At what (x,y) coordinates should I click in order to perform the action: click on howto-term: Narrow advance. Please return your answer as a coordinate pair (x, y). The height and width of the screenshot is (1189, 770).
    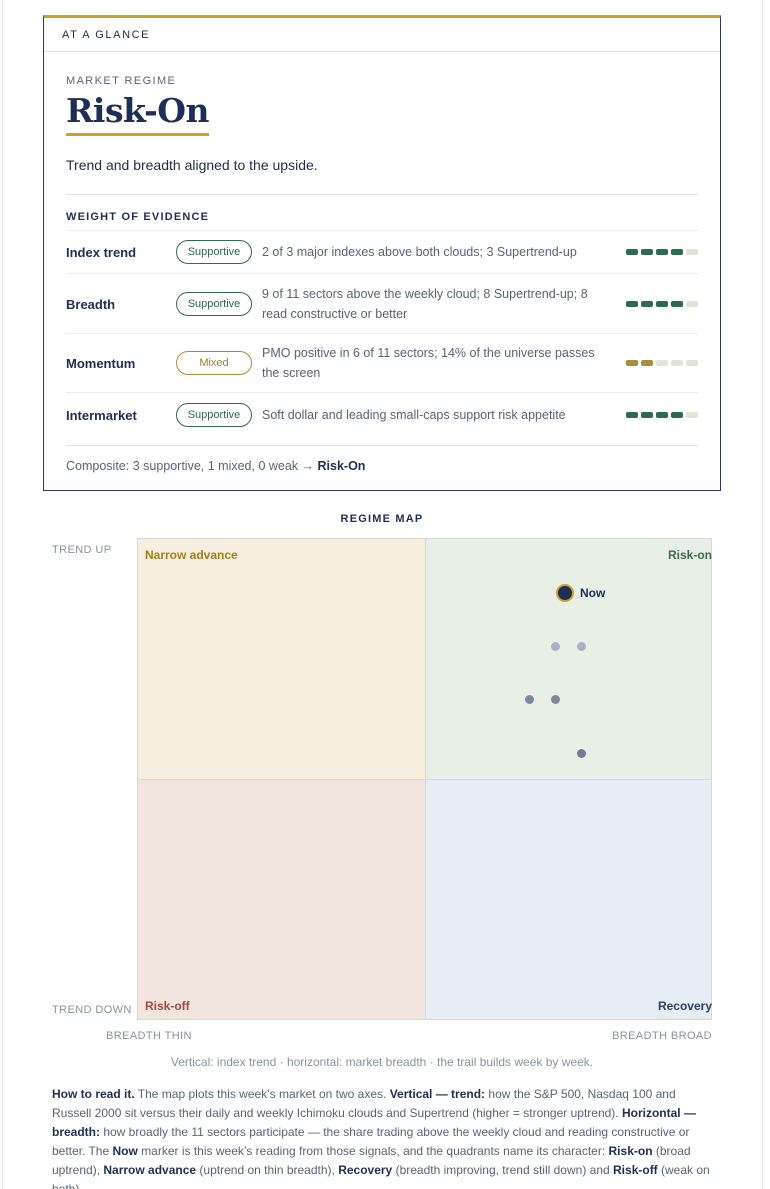
    Looking at the image, I should click on (150, 1170).